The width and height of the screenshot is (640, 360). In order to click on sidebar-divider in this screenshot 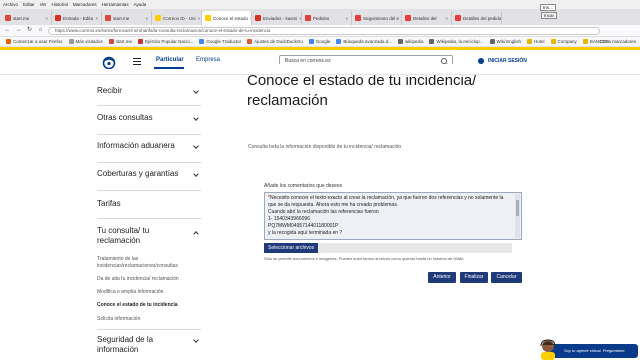, I will do `click(149, 329)`.